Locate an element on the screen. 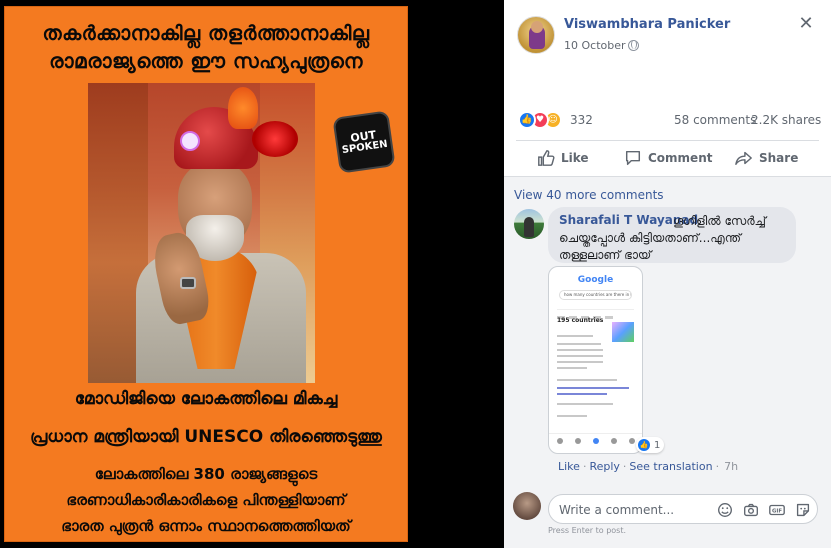 The width and height of the screenshot is (831, 548). logo-text-2: SPOKEN is located at coordinates (365, 147).